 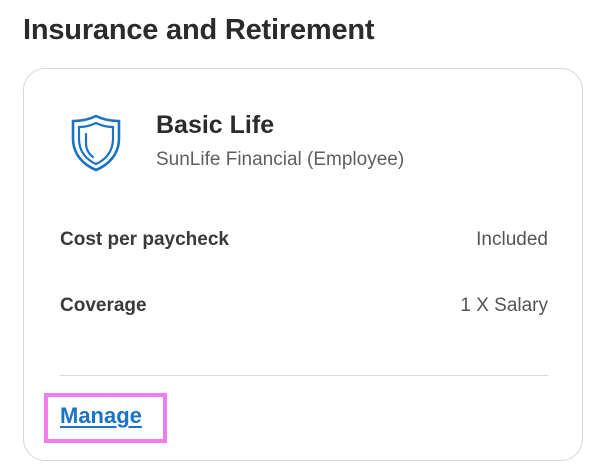 I want to click on detail-value: 1 X Salary, so click(x=504, y=305).